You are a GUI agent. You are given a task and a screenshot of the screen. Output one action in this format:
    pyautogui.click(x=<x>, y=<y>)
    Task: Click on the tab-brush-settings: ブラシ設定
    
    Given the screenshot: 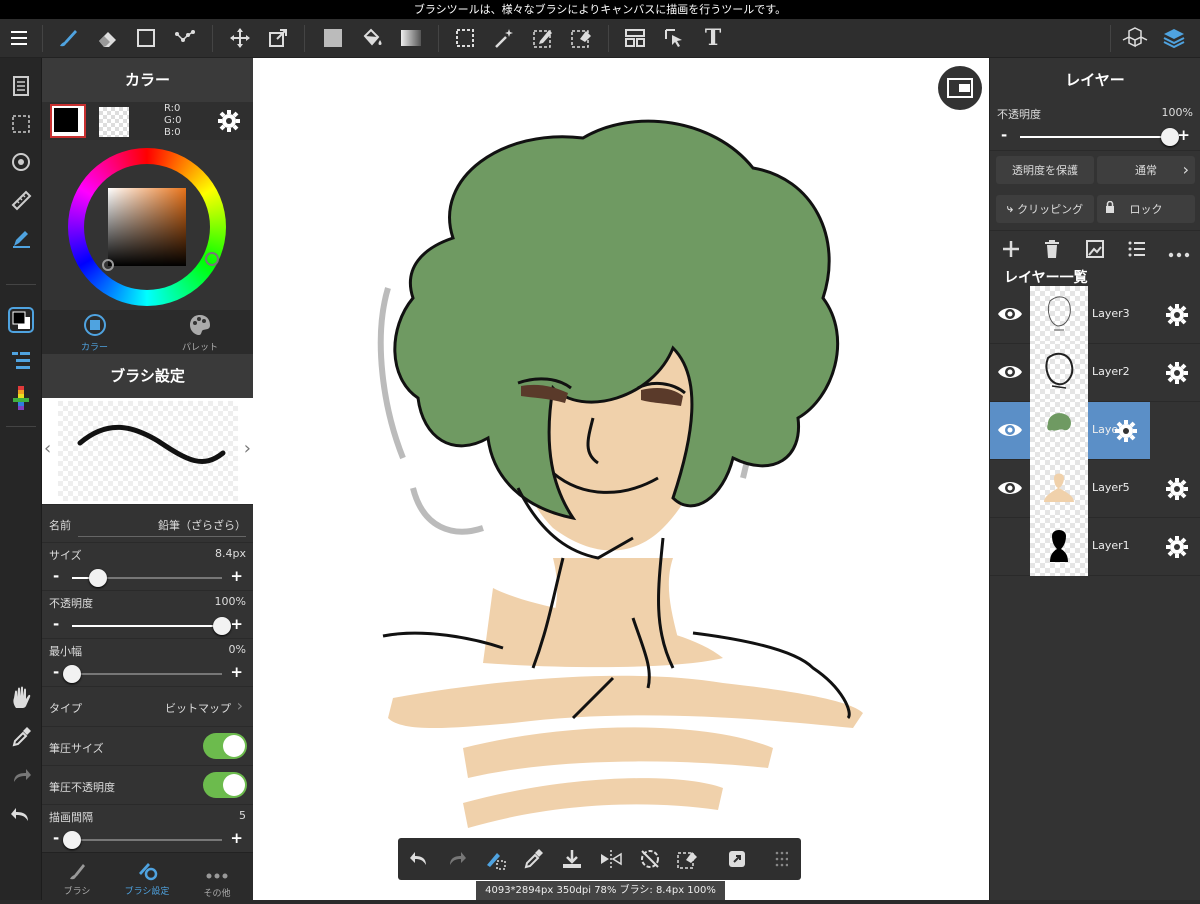 What is the action you would take?
    pyautogui.click(x=147, y=877)
    